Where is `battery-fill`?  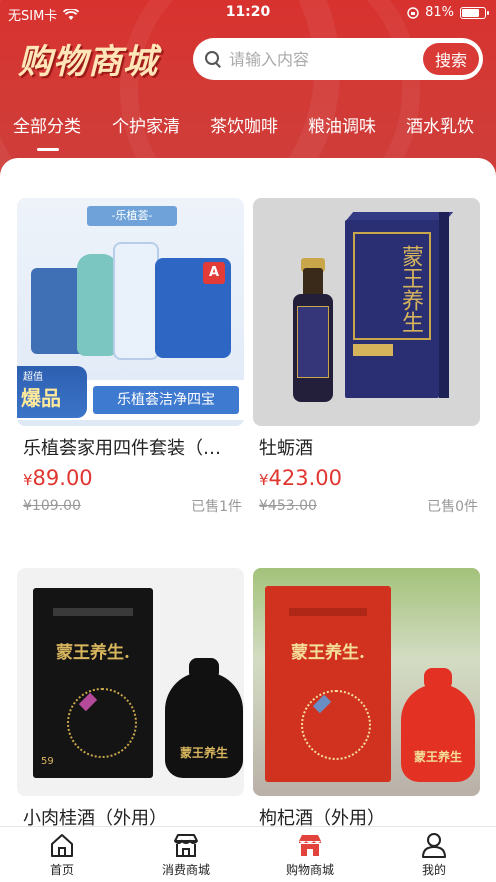 battery-fill is located at coordinates (470, 12).